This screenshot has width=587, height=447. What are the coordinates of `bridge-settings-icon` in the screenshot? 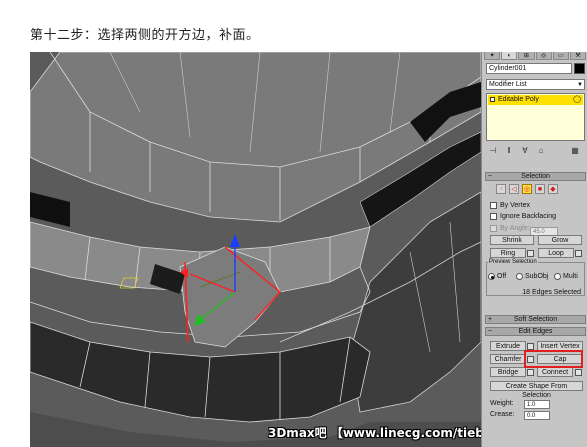 It's located at (530, 372).